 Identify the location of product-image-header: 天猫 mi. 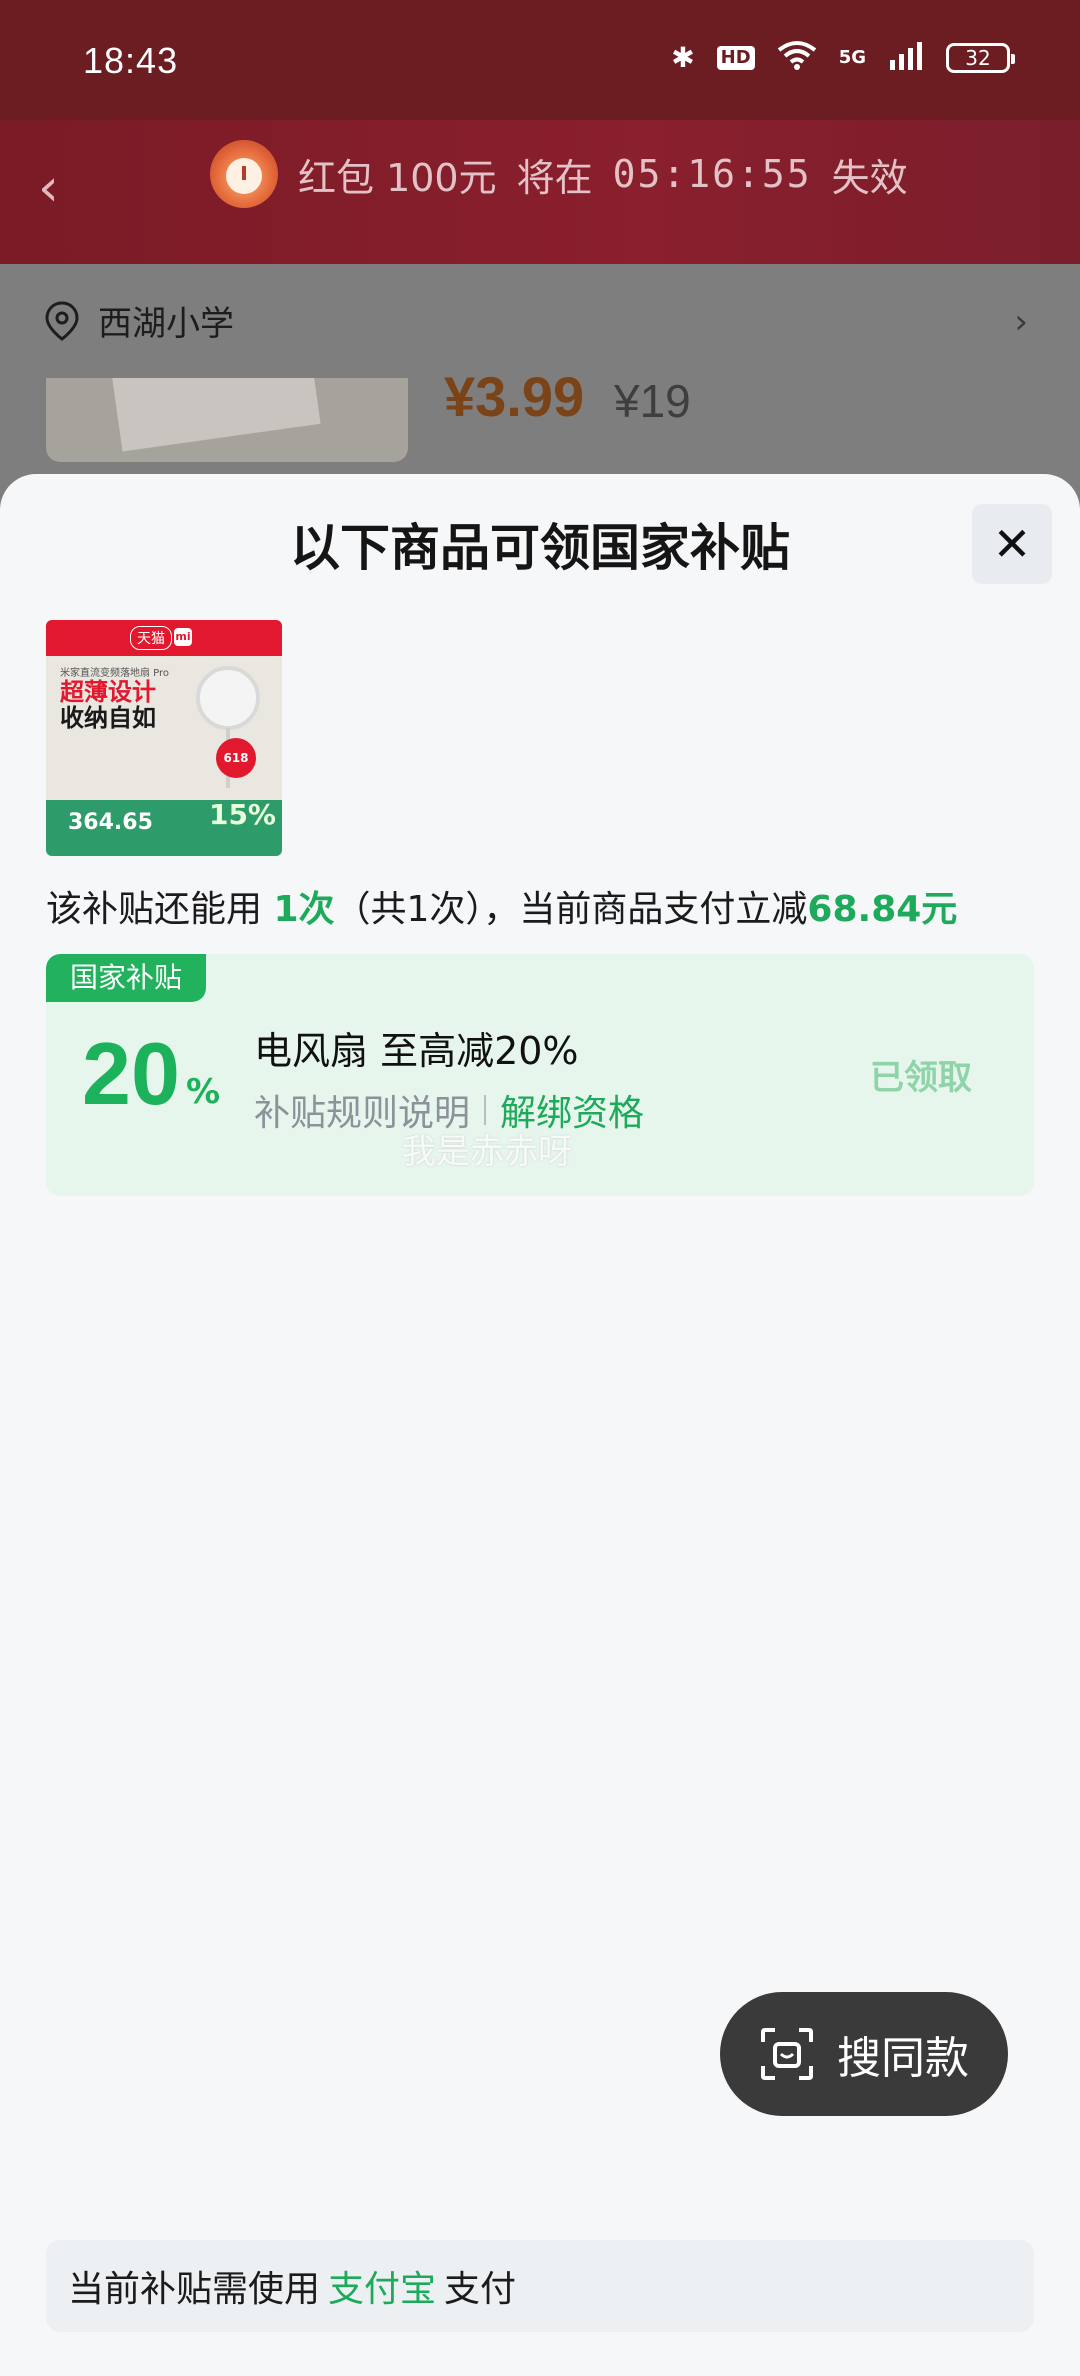
(164, 638).